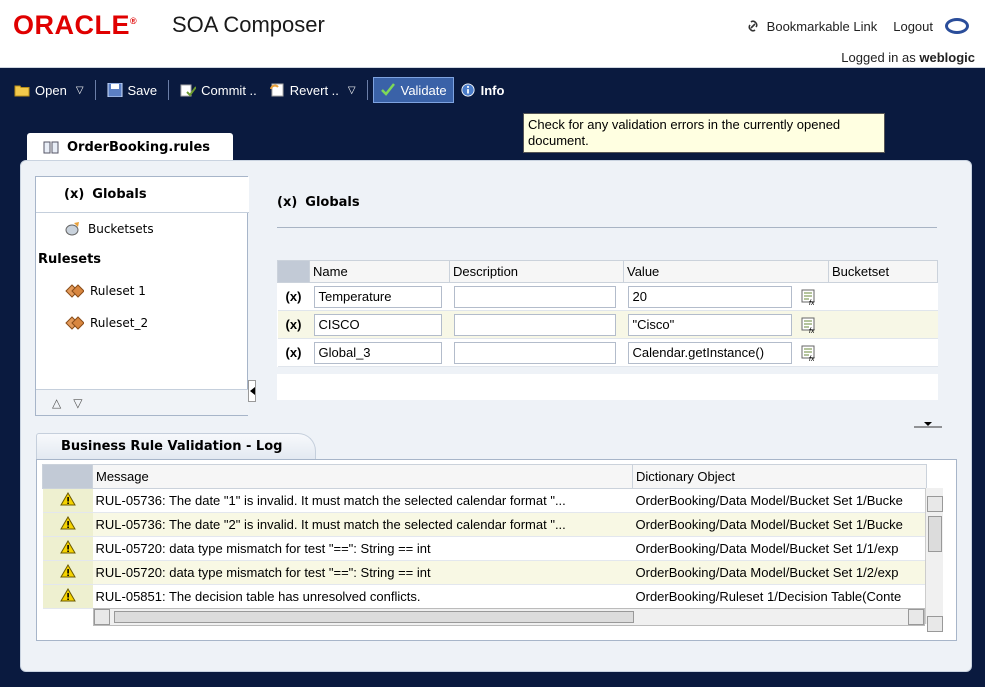 The width and height of the screenshot is (985, 687). Describe the element at coordinates (779, 476) in the screenshot. I see `column-header: Dictionary Object` at that location.